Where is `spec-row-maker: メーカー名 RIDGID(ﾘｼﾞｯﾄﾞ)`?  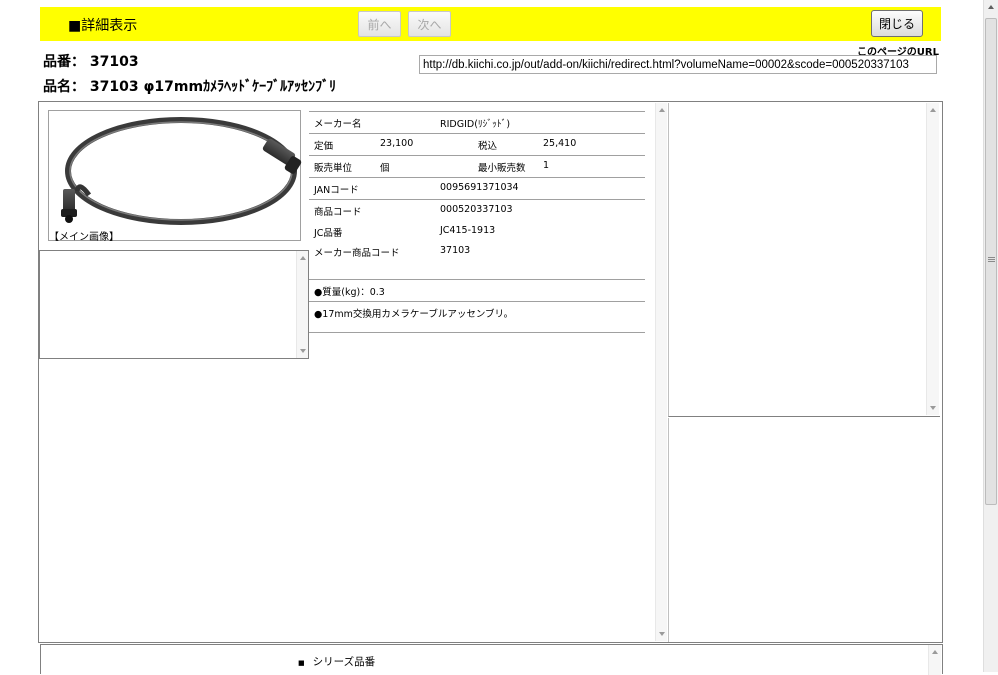
spec-row-maker: メーカー名 RIDGID(ﾘｼﾞｯﾄﾞ) is located at coordinates (477, 122).